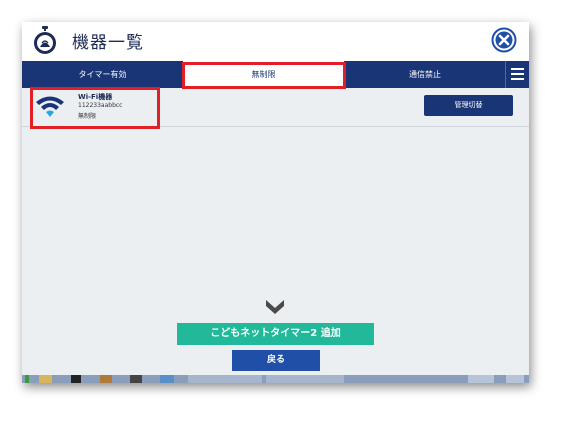 This screenshot has height=428, width=570. I want to click on taskbar, so click(275, 379).